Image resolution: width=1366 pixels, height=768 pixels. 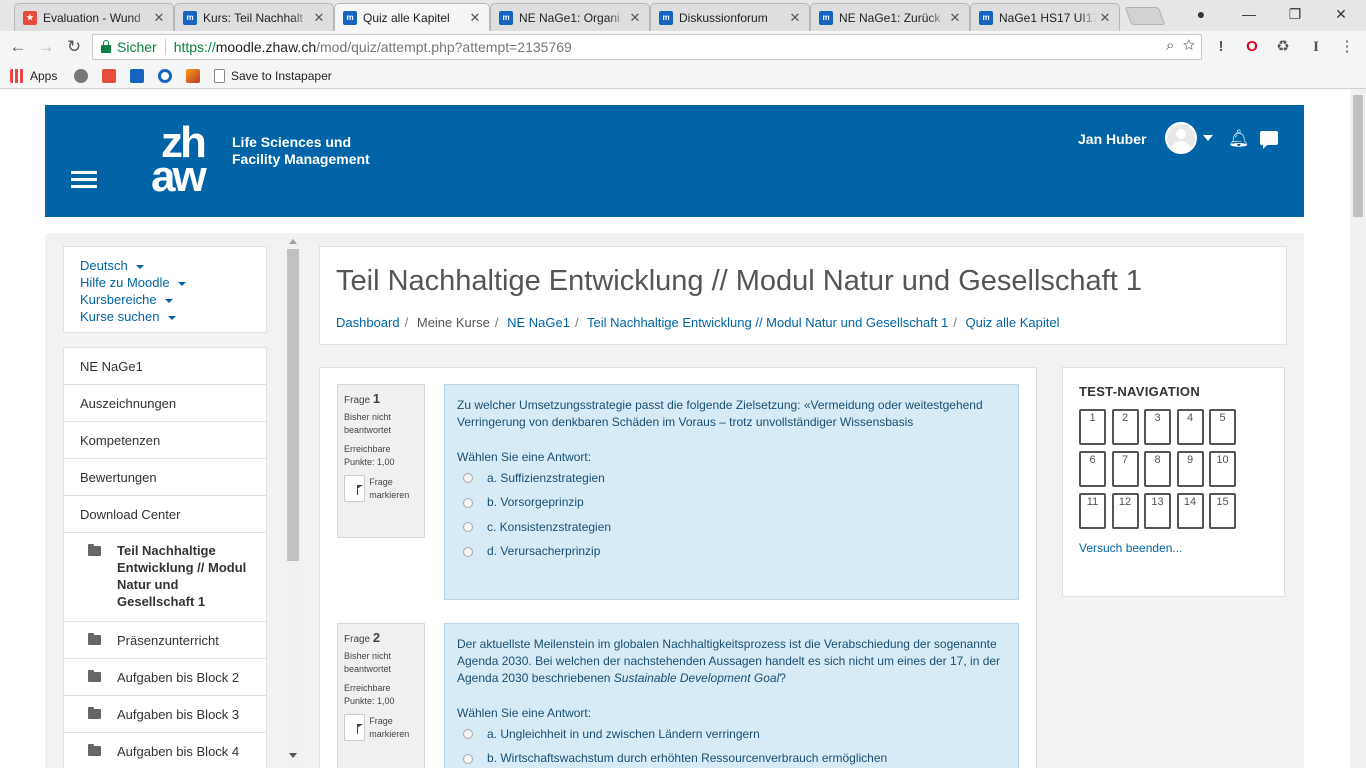 I want to click on reload-icon: ↻, so click(x=74, y=47).